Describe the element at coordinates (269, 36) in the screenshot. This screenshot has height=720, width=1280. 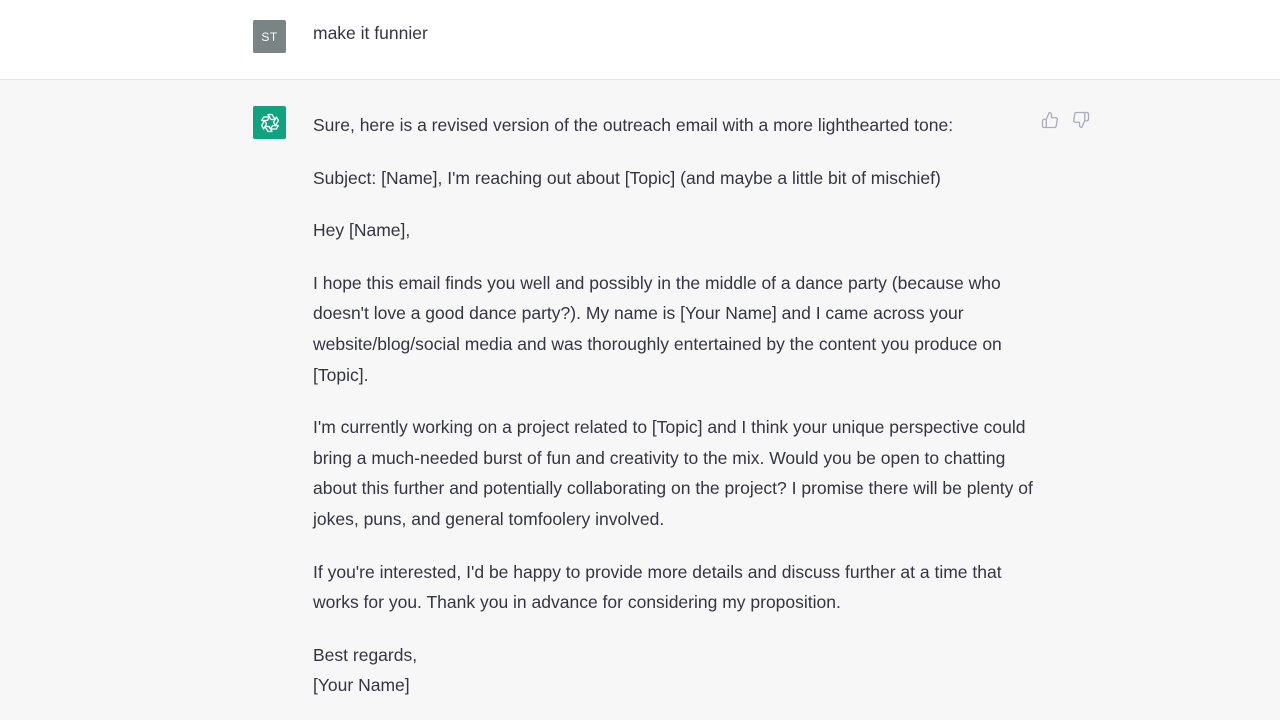
I see `user-avatar: ST` at that location.